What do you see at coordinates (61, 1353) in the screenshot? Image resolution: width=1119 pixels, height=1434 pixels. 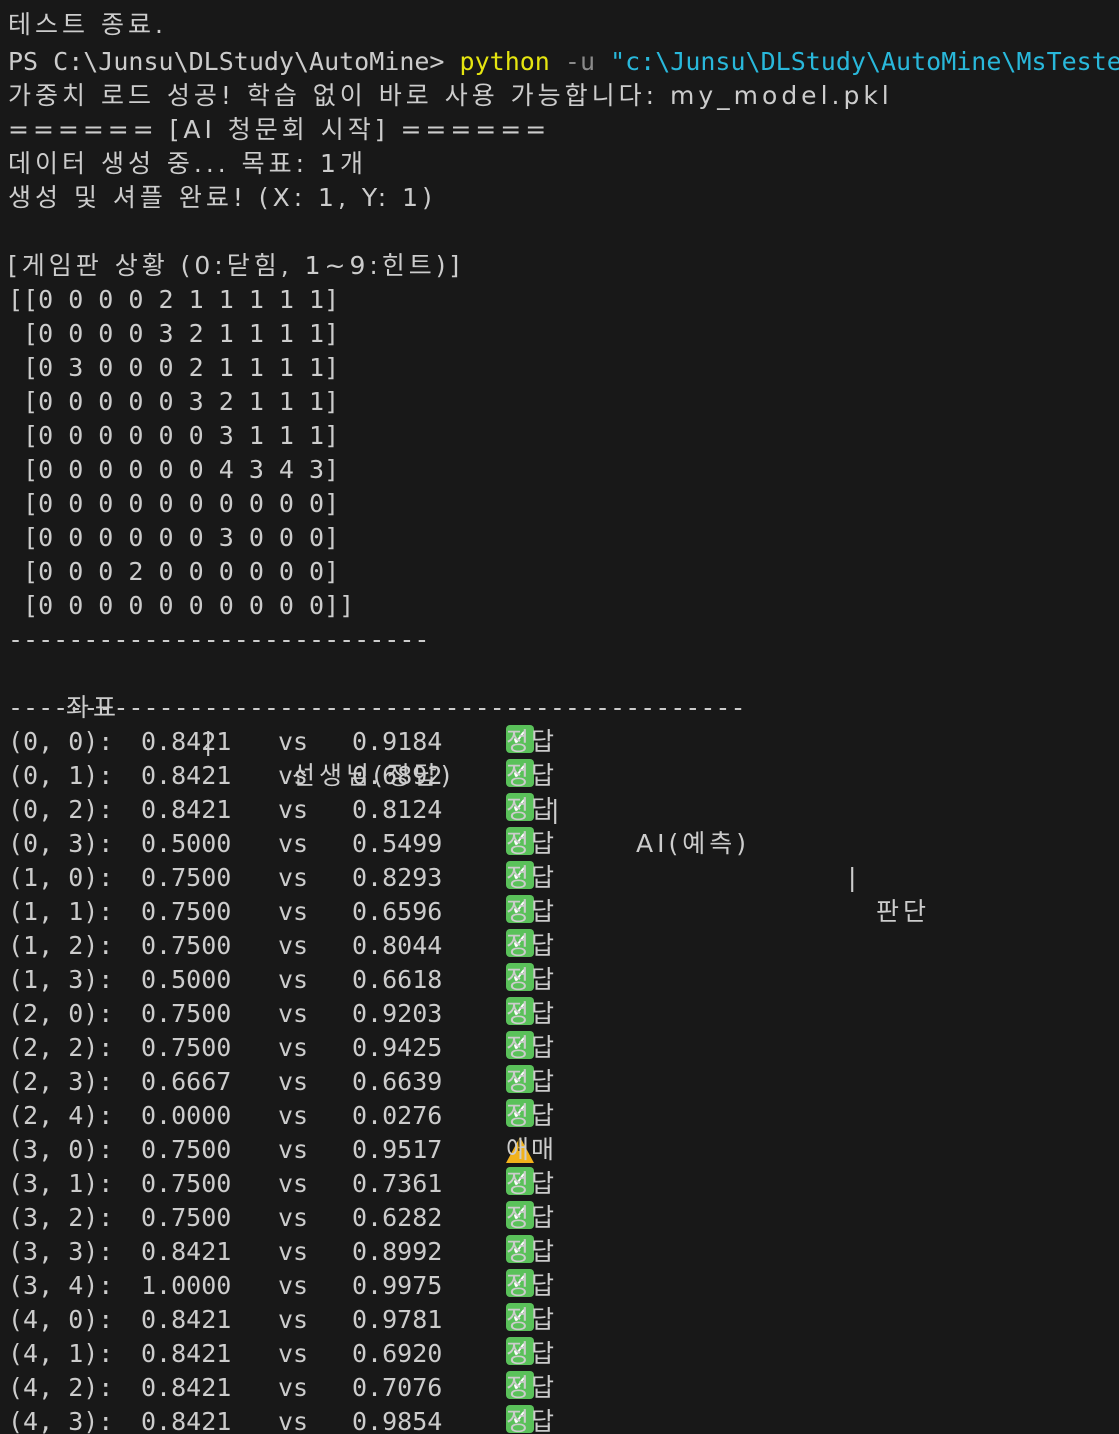 I see `result-coord: (4, 1):` at bounding box center [61, 1353].